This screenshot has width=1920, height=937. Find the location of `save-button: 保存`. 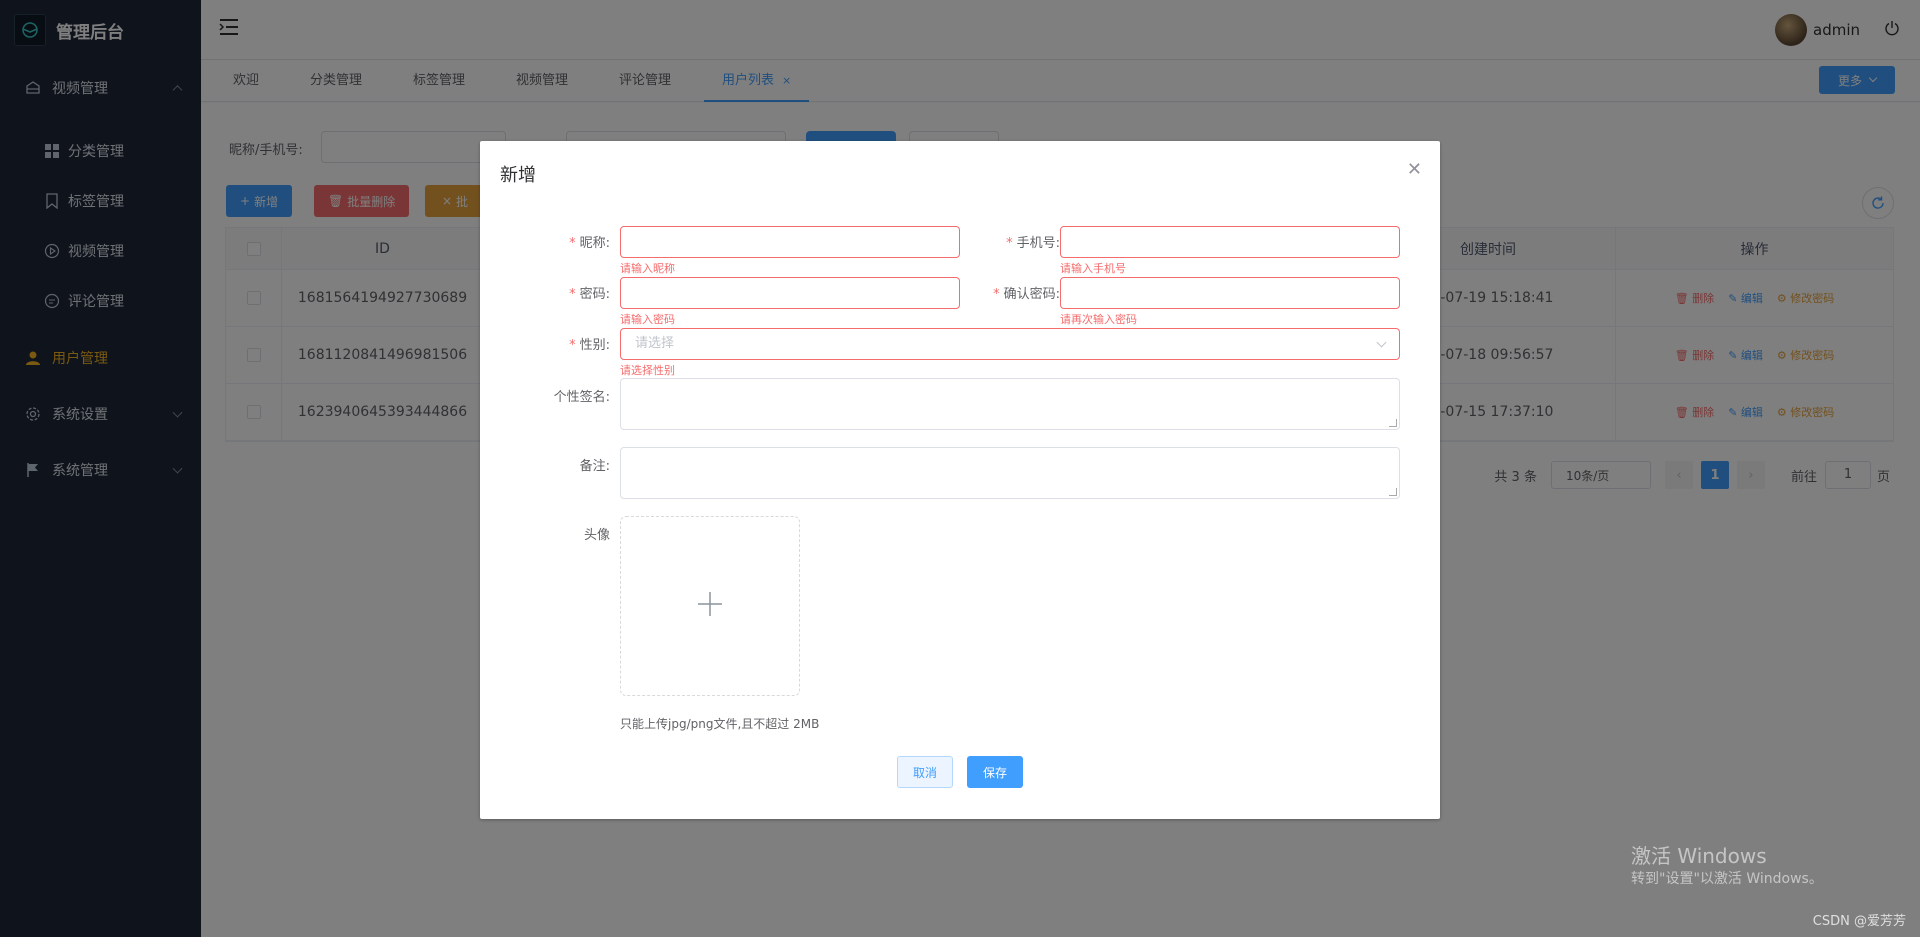

save-button: 保存 is located at coordinates (995, 772).